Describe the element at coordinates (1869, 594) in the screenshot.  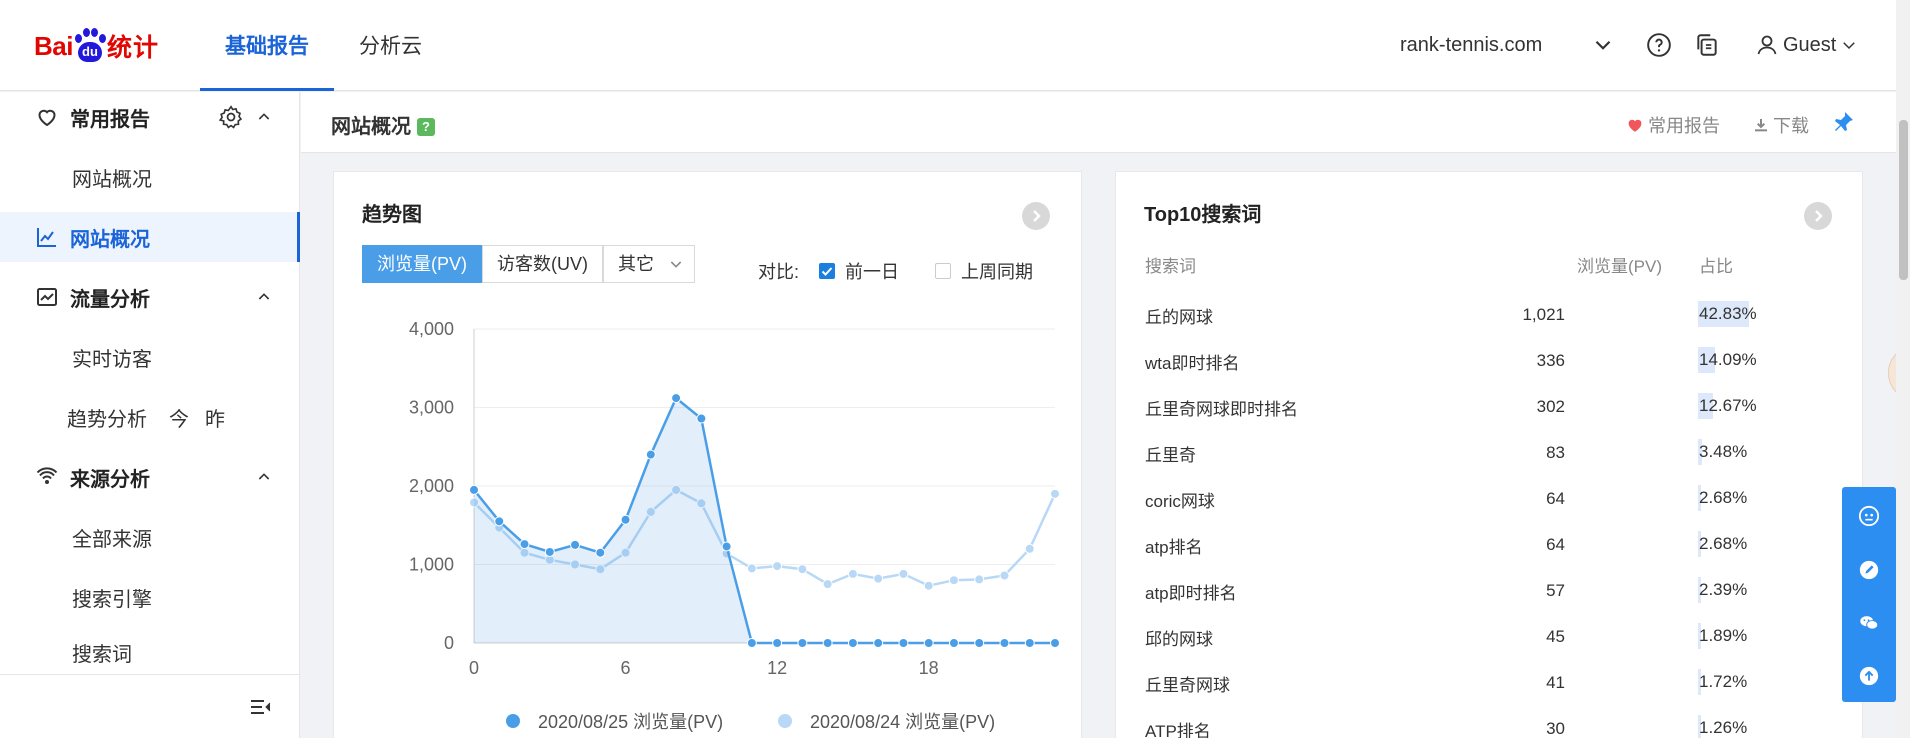
I see `floating-toolbar` at that location.